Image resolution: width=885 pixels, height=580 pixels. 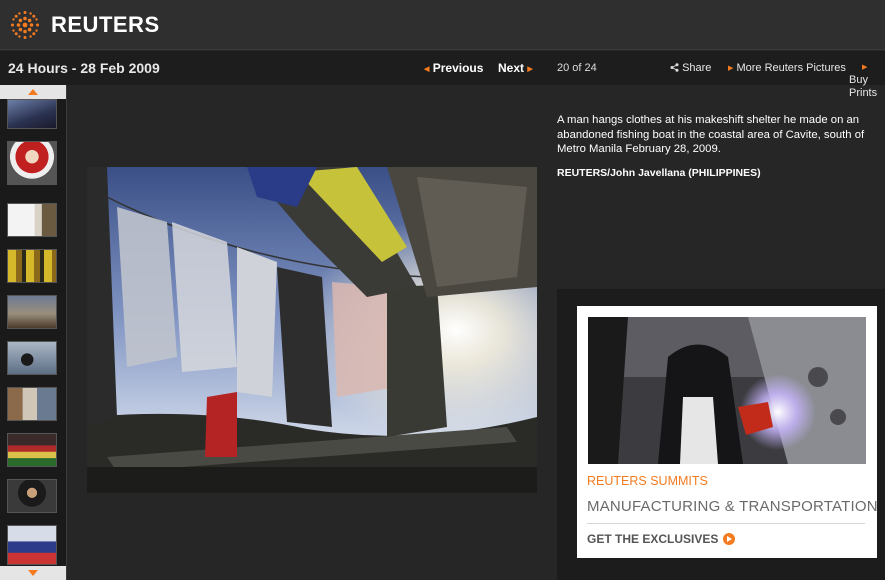 I want to click on previous-link: ◀ Previous, so click(x=453, y=68).